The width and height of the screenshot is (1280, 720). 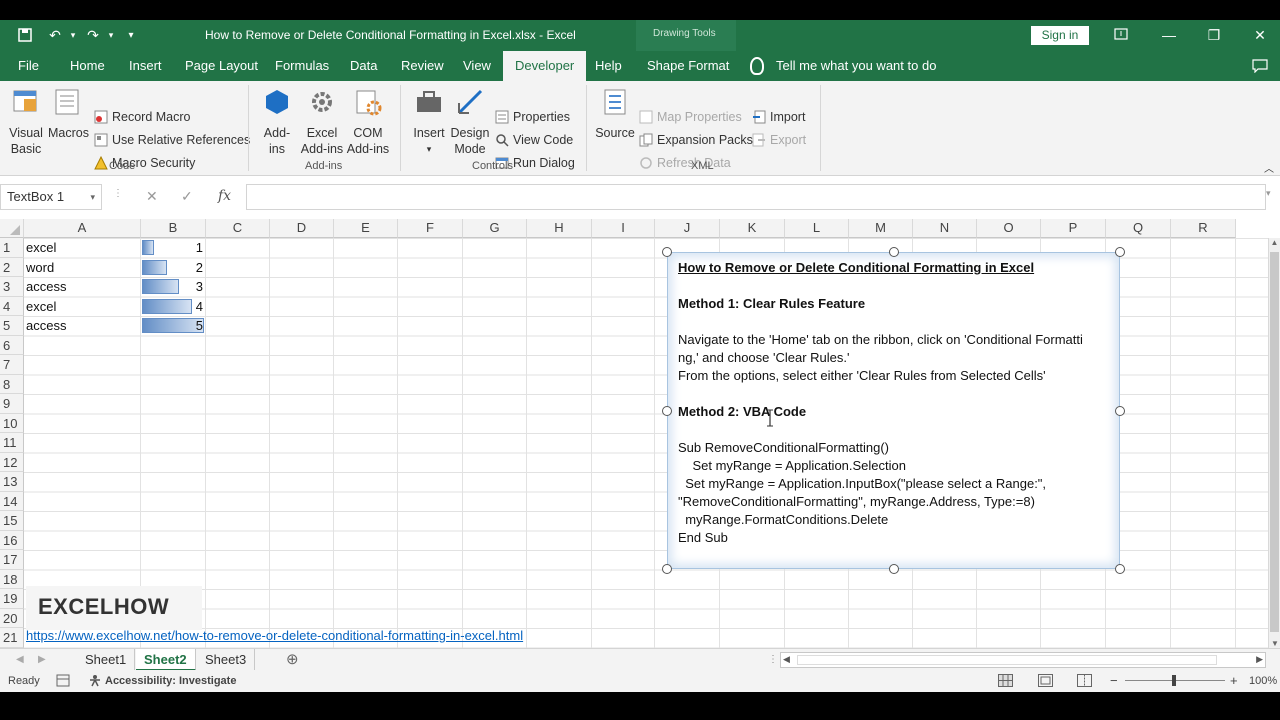 I want to click on insert-function-icon: fx, so click(x=224, y=196).